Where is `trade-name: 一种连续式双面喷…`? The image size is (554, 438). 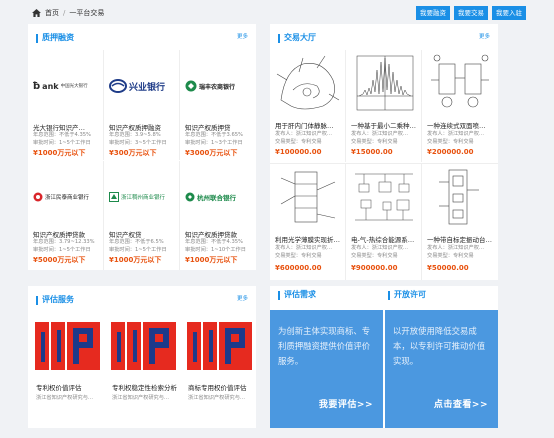 trade-name: 一种连续式双面喷… is located at coordinates (456, 126).